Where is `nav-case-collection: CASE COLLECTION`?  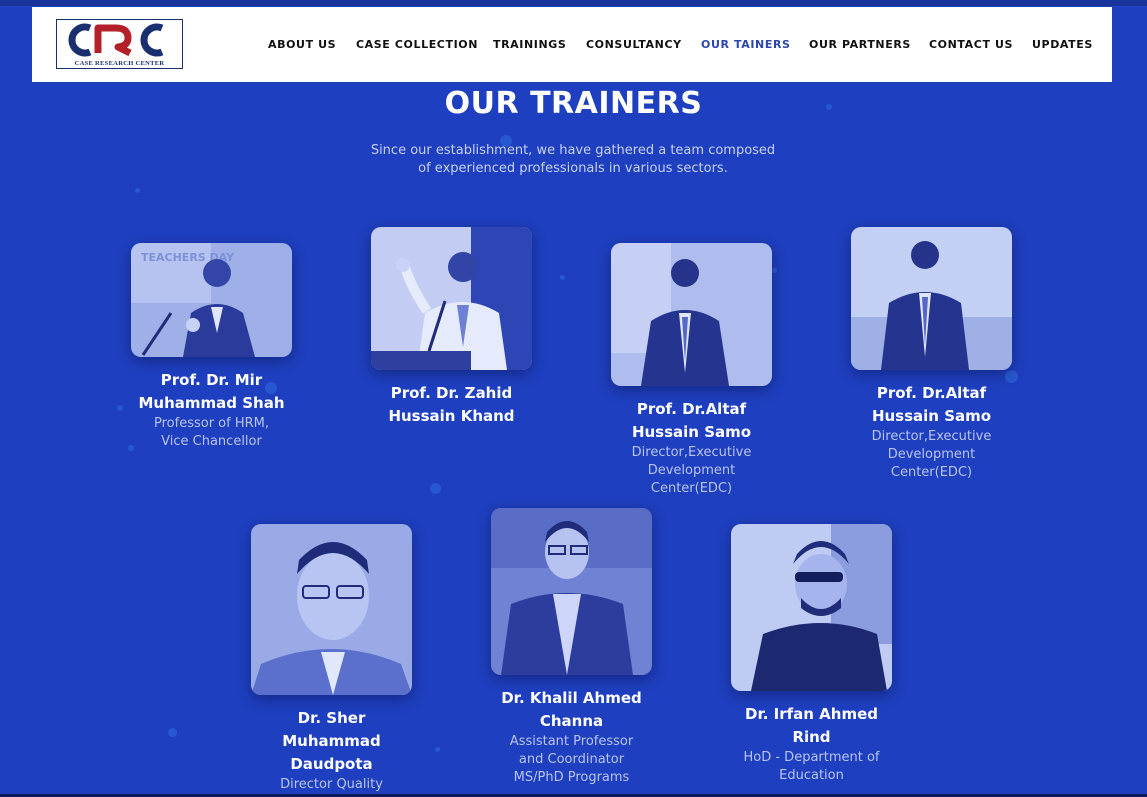
nav-case-collection: CASE COLLECTION is located at coordinates (417, 44).